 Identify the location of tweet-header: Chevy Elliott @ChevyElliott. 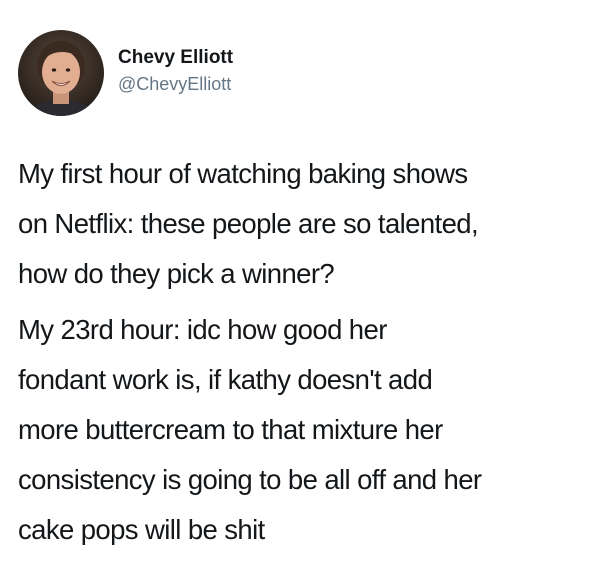
(125, 73).